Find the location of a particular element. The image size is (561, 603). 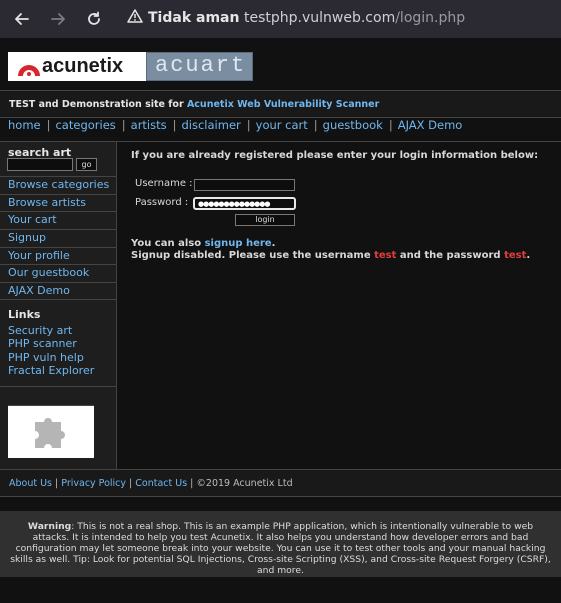

search-input is located at coordinates (40, 164).